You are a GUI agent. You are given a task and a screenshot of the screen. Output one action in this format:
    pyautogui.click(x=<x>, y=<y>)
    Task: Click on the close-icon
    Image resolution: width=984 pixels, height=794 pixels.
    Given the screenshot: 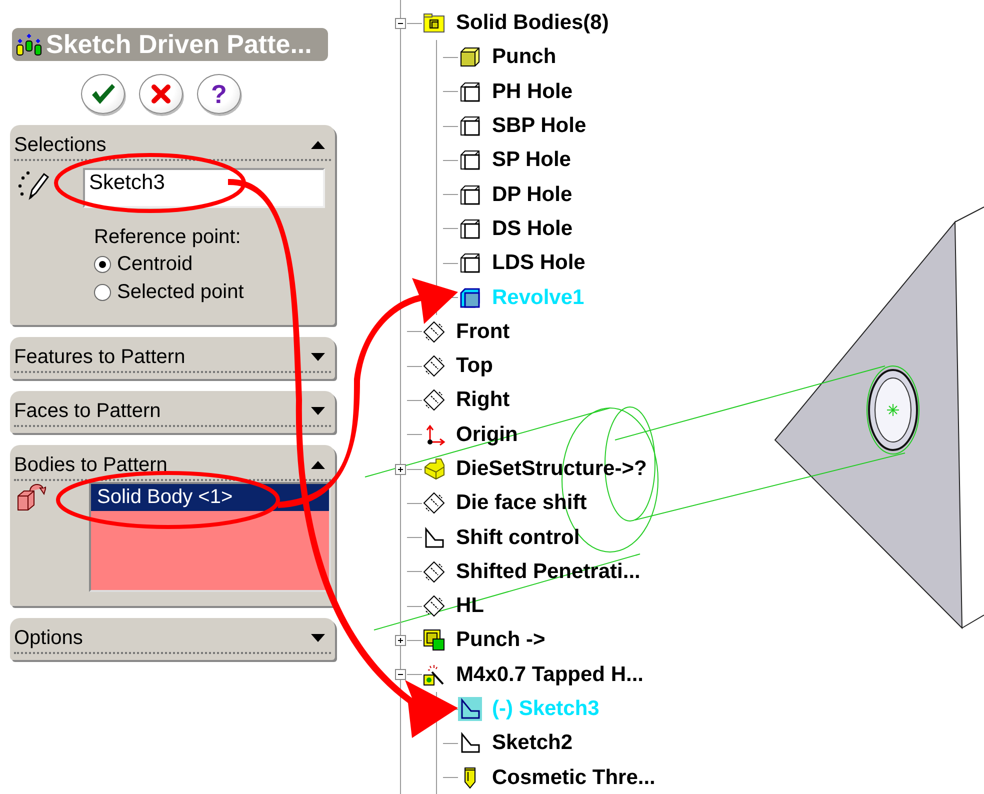 What is the action you would take?
    pyautogui.click(x=161, y=94)
    